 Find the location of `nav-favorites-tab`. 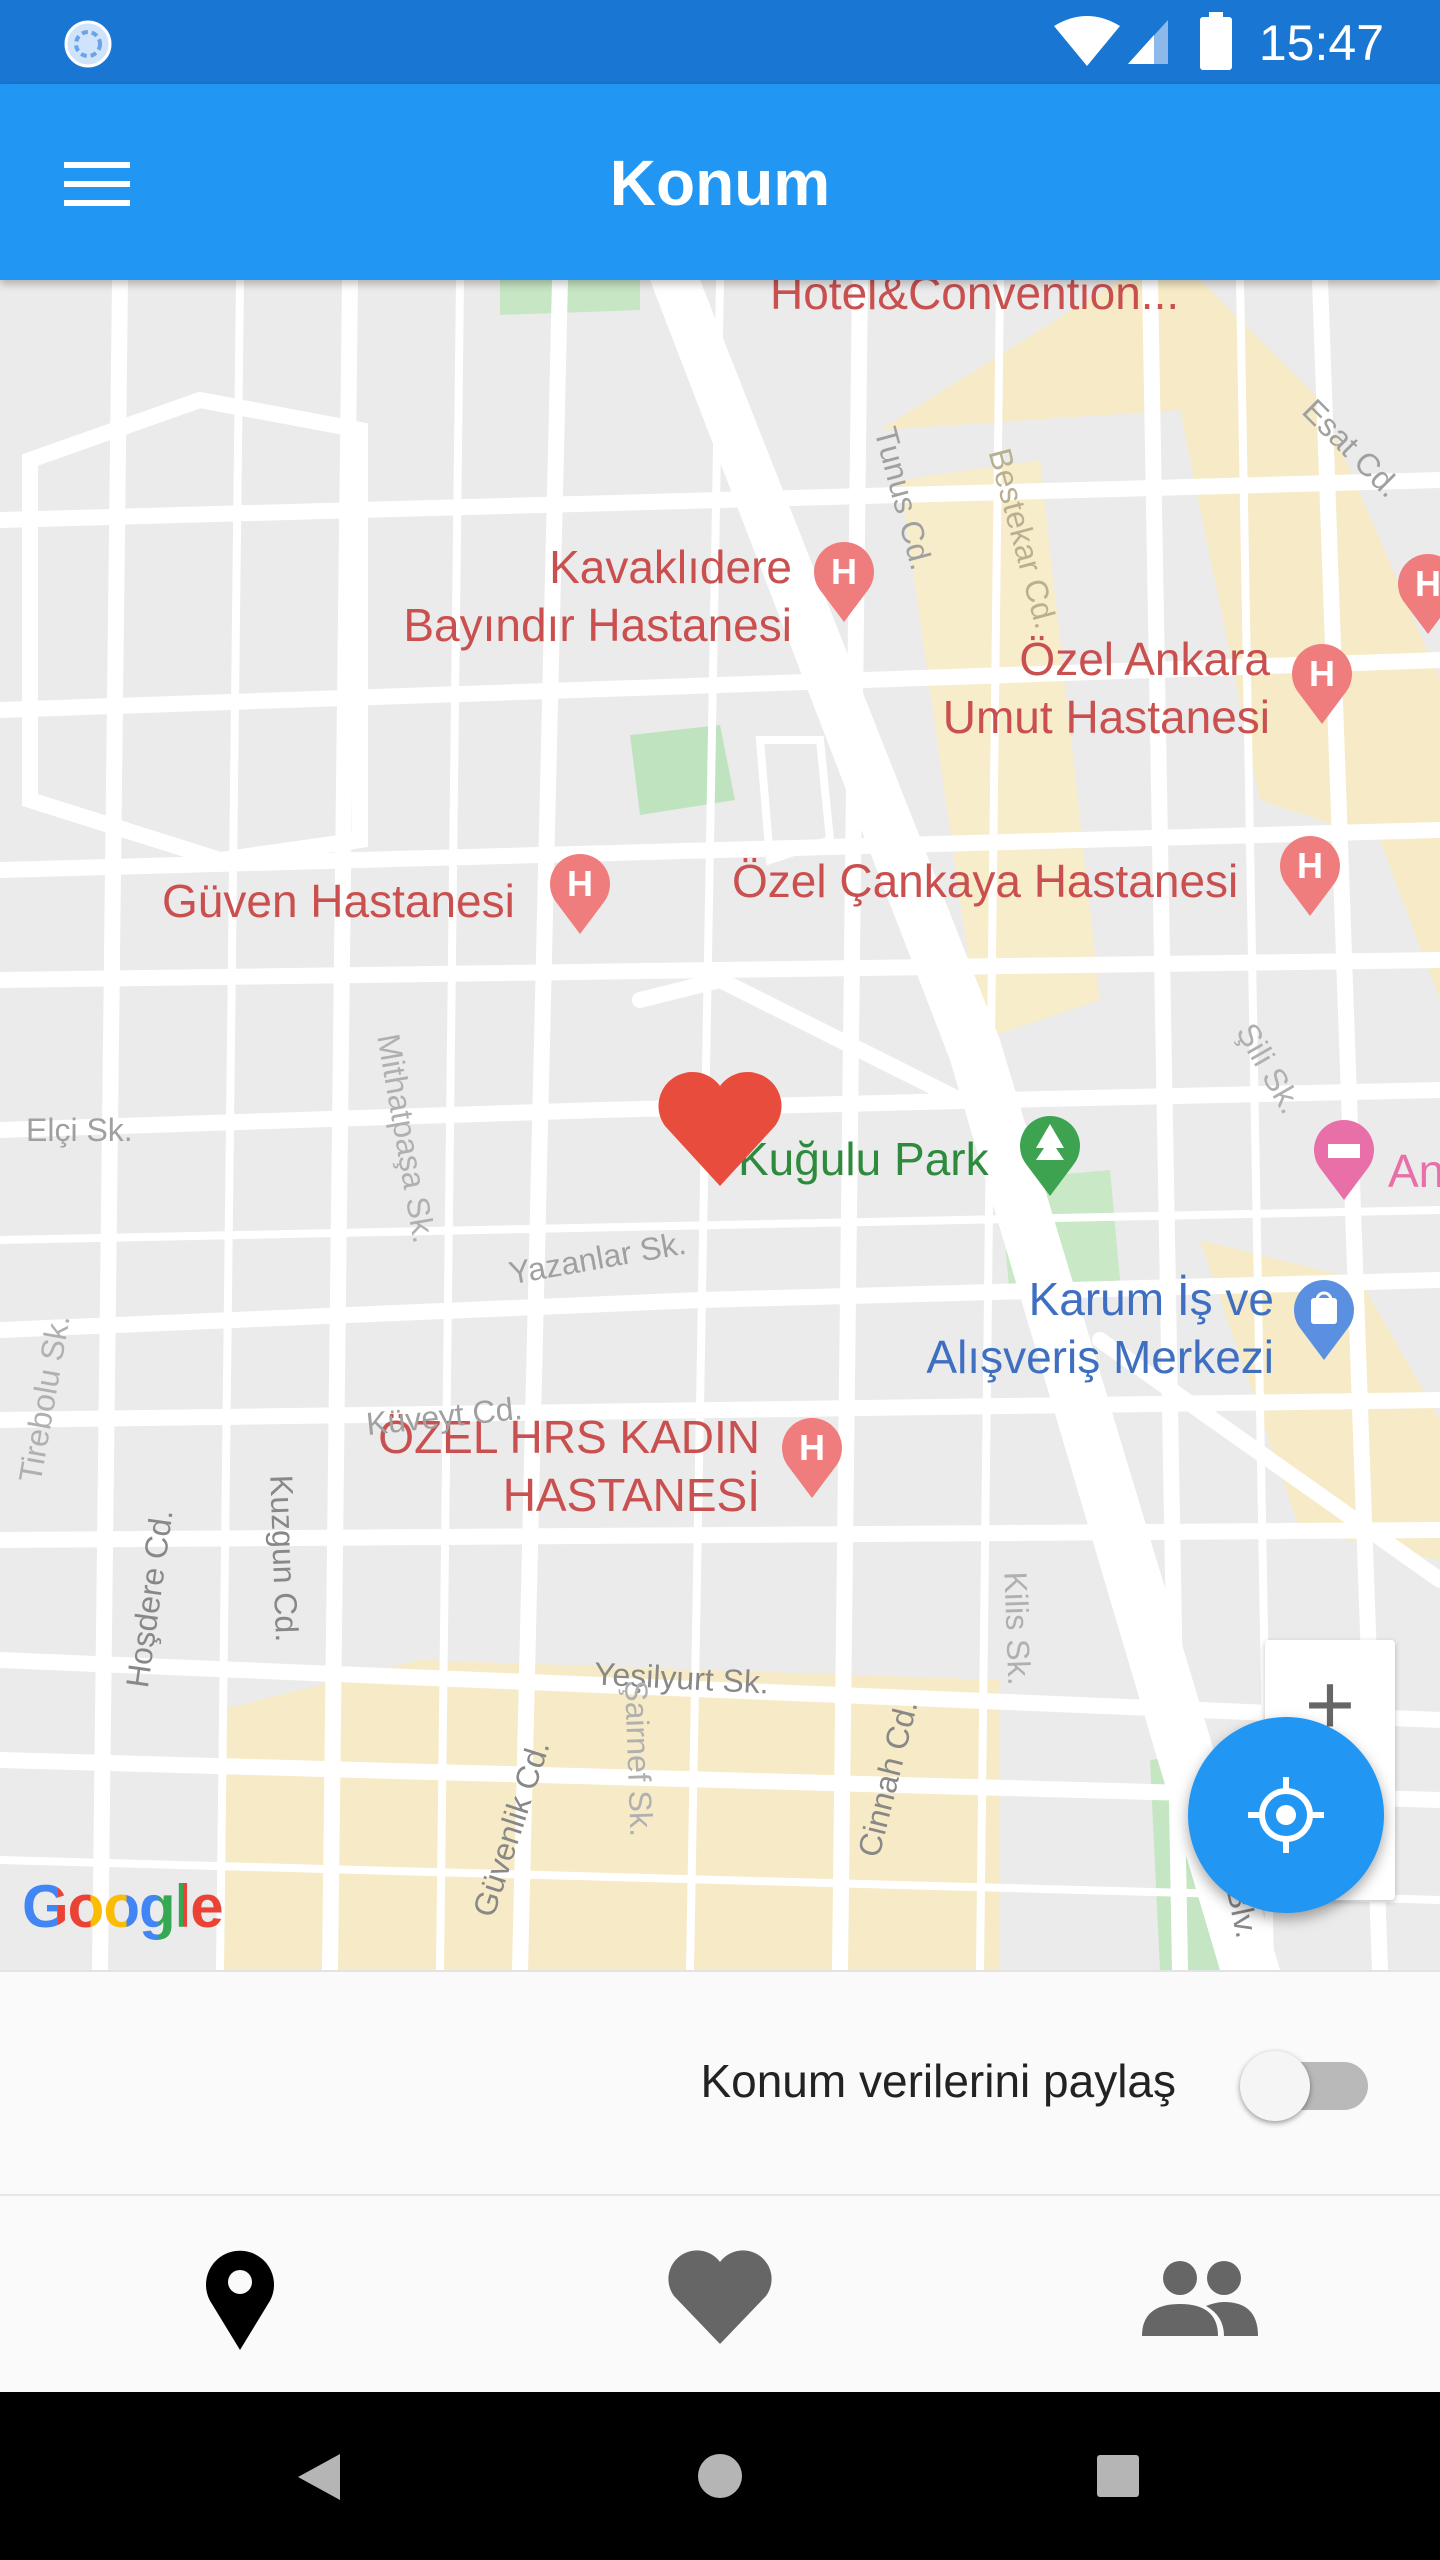

nav-favorites-tab is located at coordinates (720, 2295).